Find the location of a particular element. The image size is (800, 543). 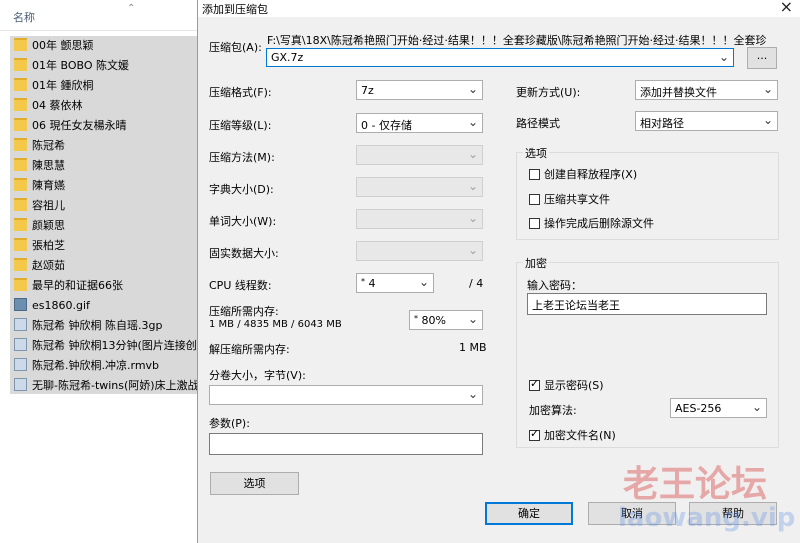

file-list-item: 06 現任女友楊永晴 is located at coordinates (112, 126).